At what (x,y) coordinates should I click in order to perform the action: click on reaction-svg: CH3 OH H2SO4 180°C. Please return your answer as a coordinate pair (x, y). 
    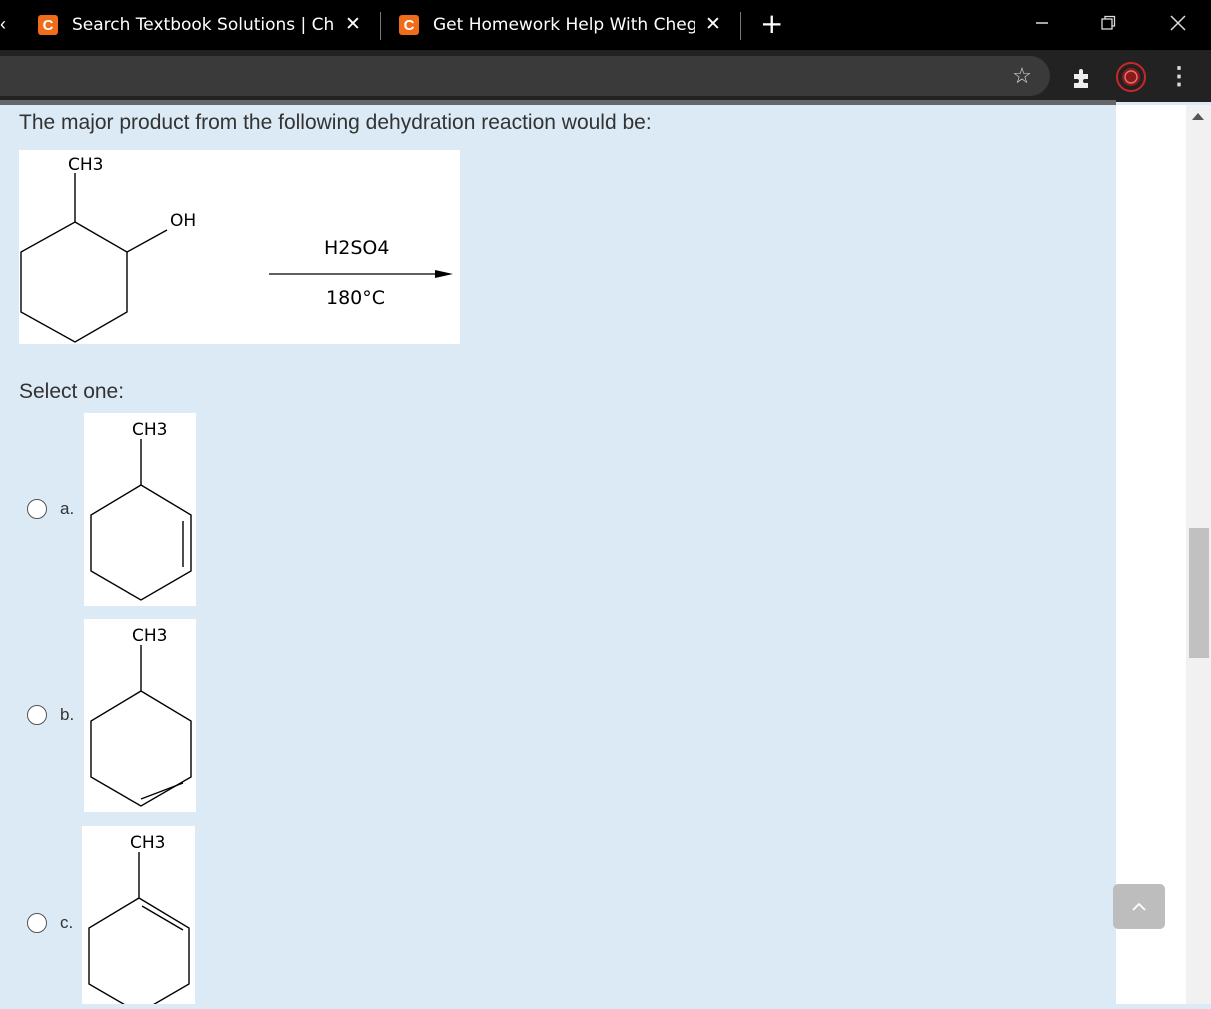
    Looking at the image, I should click on (236, 249).